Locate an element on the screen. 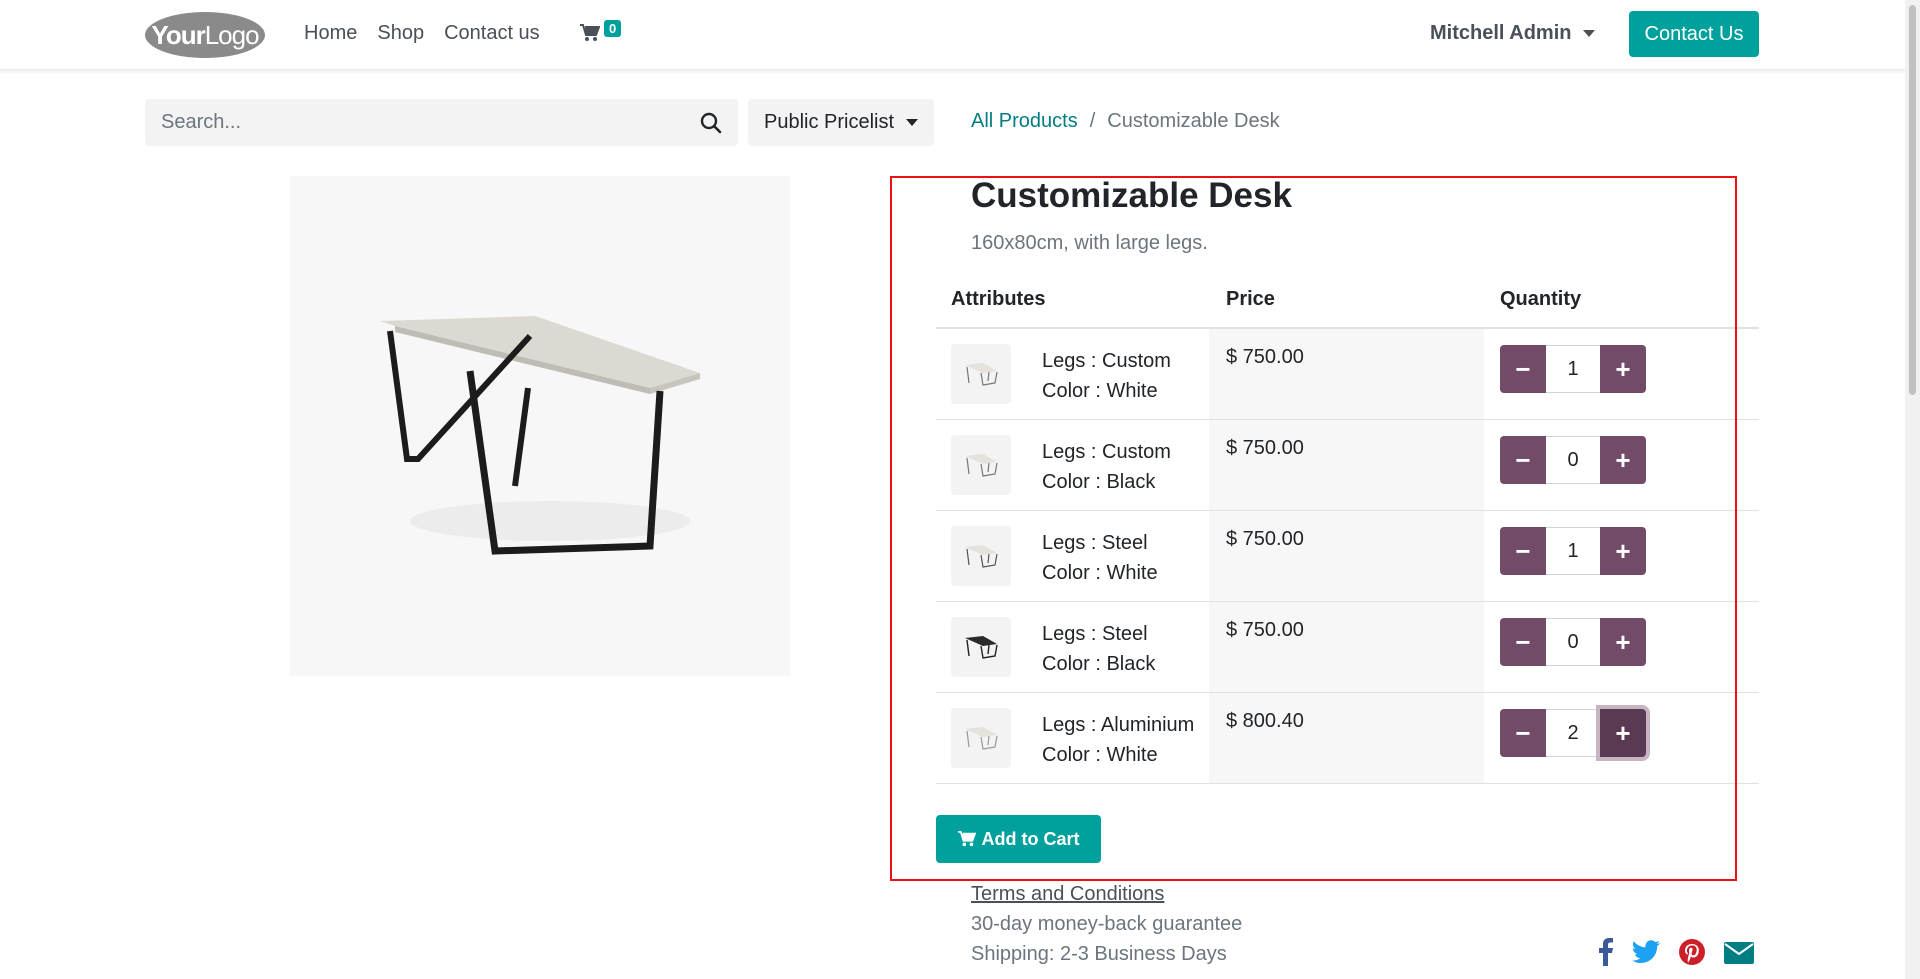  variant-legs: Legs : Steel is located at coordinates (1095, 543).